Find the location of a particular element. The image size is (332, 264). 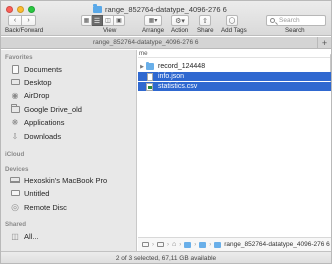

file-row-statistics-csv: statistics.csv is located at coordinates (234, 86).